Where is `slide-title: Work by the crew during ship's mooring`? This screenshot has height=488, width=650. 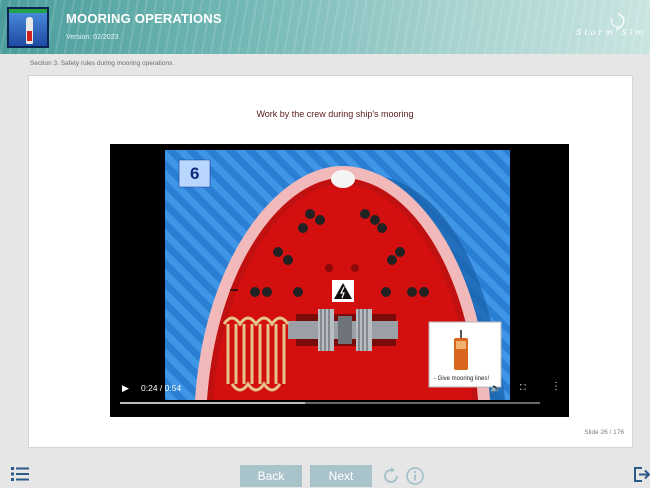
slide-title: Work by the crew during ship's mooring is located at coordinates (335, 114).